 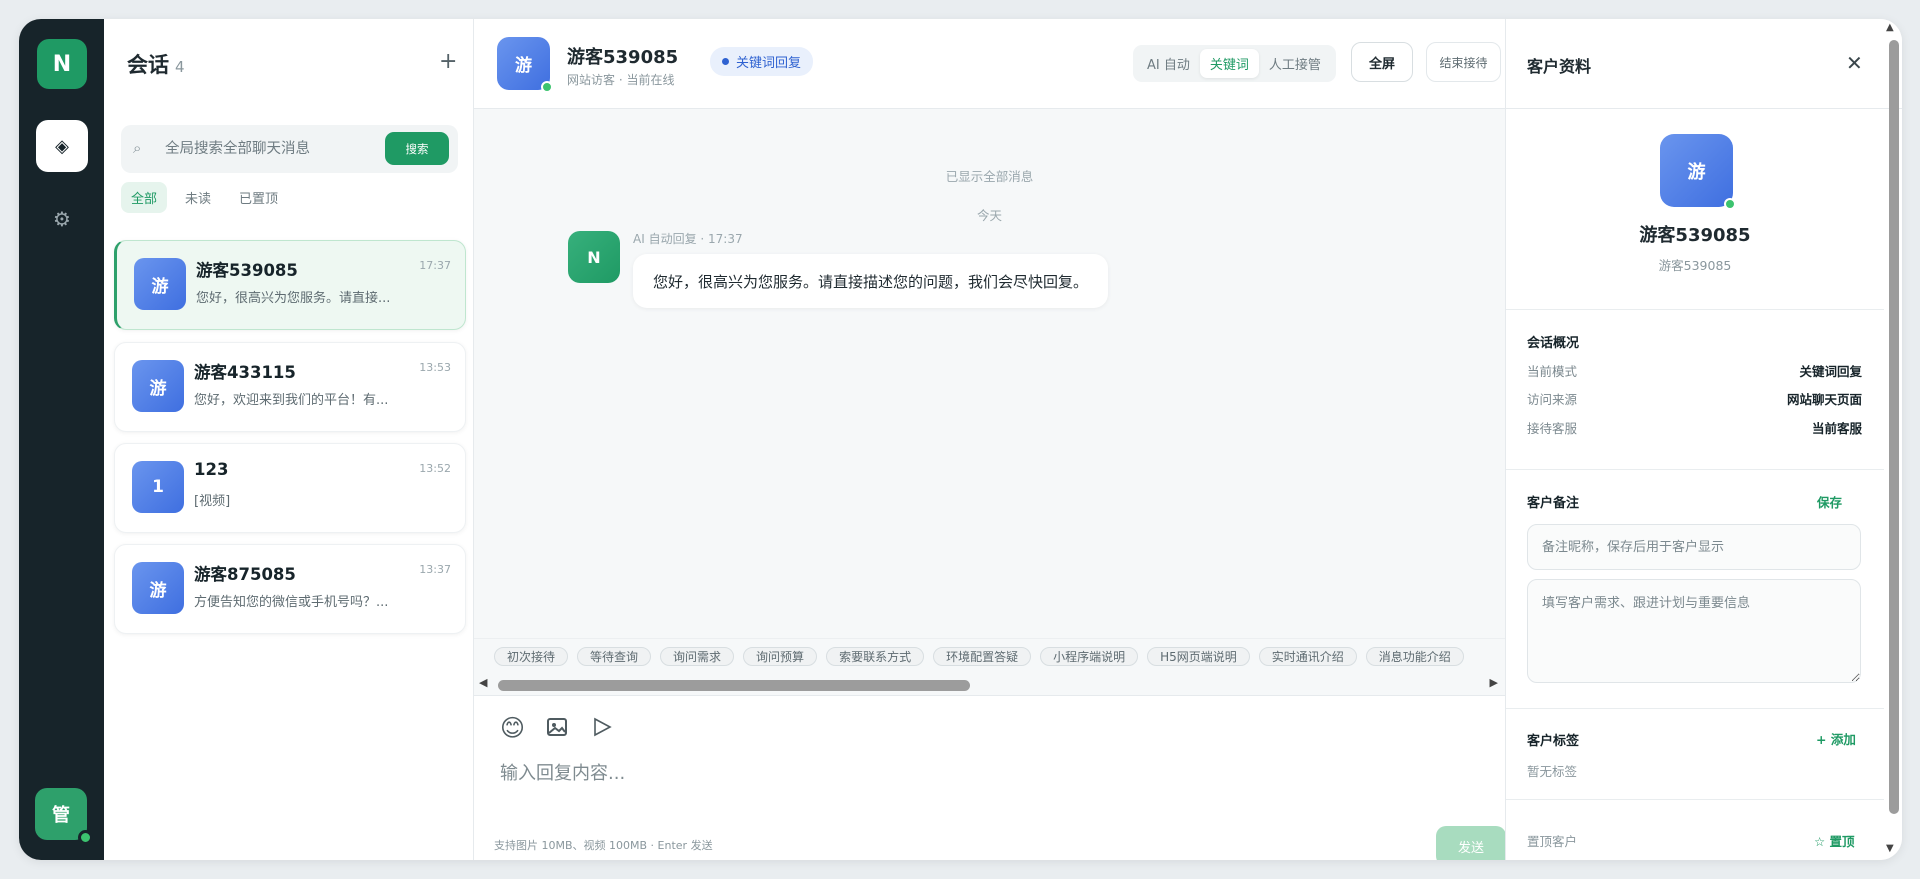 What do you see at coordinates (1553, 503) in the screenshot?
I see `notes-title: 客户备注` at bounding box center [1553, 503].